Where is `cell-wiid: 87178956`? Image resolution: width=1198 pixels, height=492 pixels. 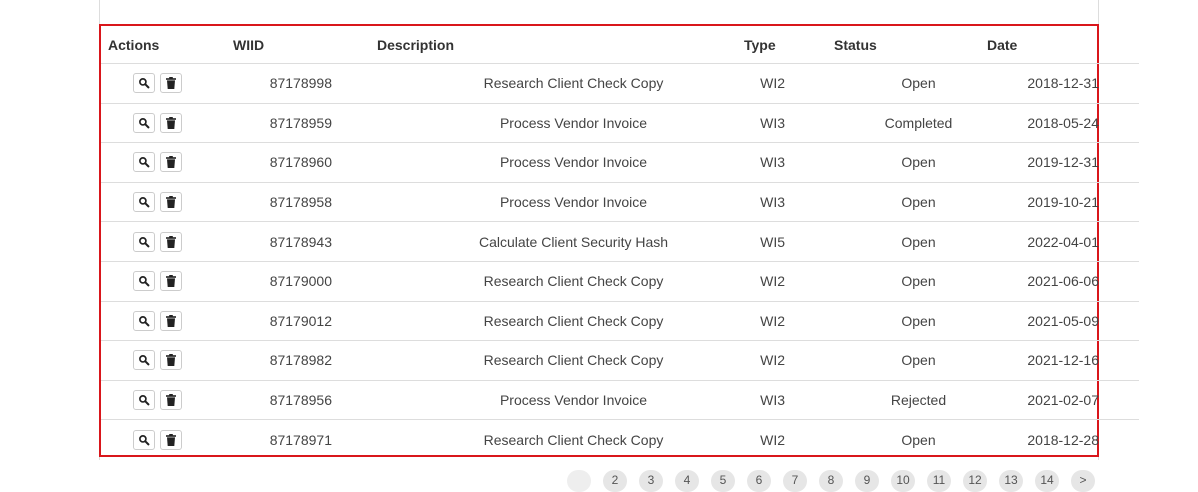 cell-wiid: 87178956 is located at coordinates (298, 400).